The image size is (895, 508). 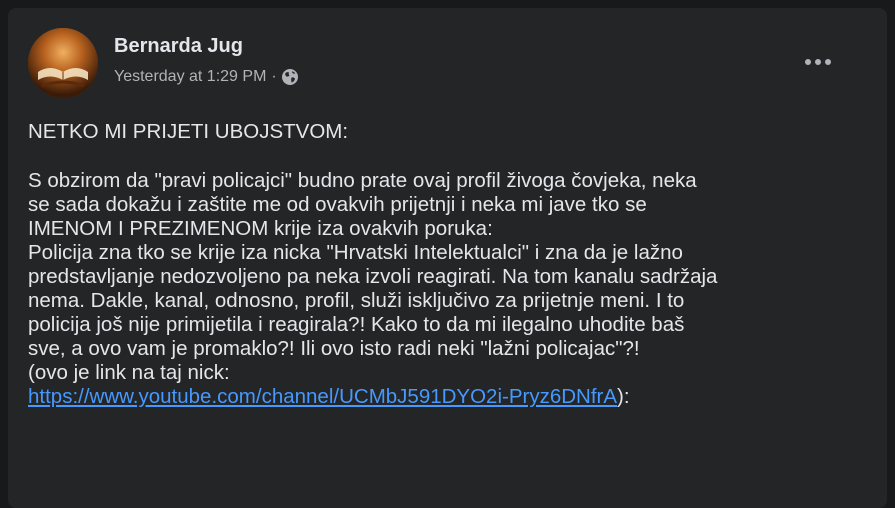 What do you see at coordinates (623, 396) in the screenshot?
I see `link-suffix: ):` at bounding box center [623, 396].